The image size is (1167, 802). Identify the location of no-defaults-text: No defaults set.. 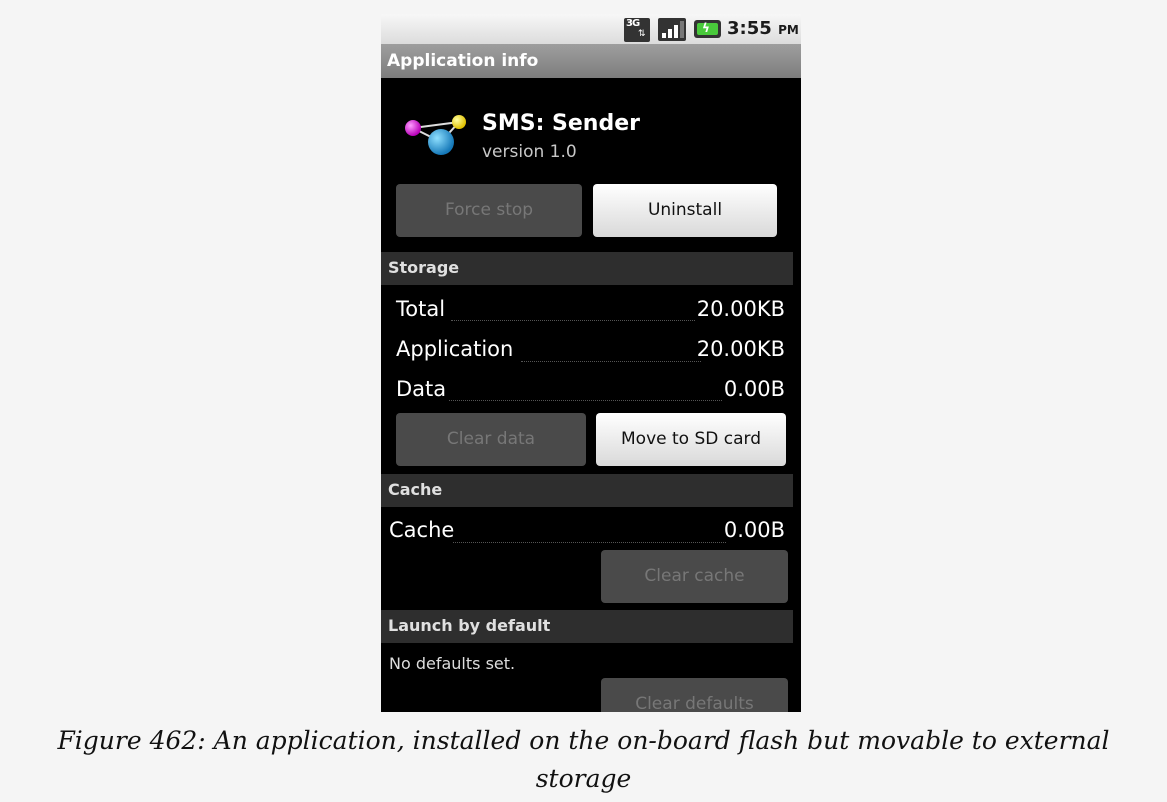
(452, 663).